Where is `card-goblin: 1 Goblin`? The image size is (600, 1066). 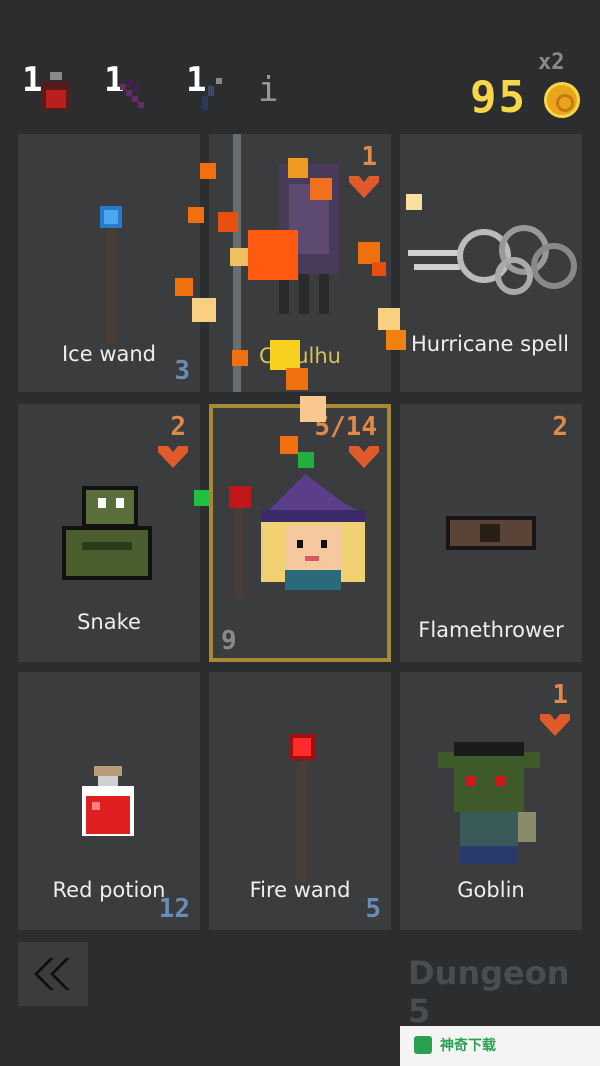
card-goblin: 1 Goblin is located at coordinates (491, 801).